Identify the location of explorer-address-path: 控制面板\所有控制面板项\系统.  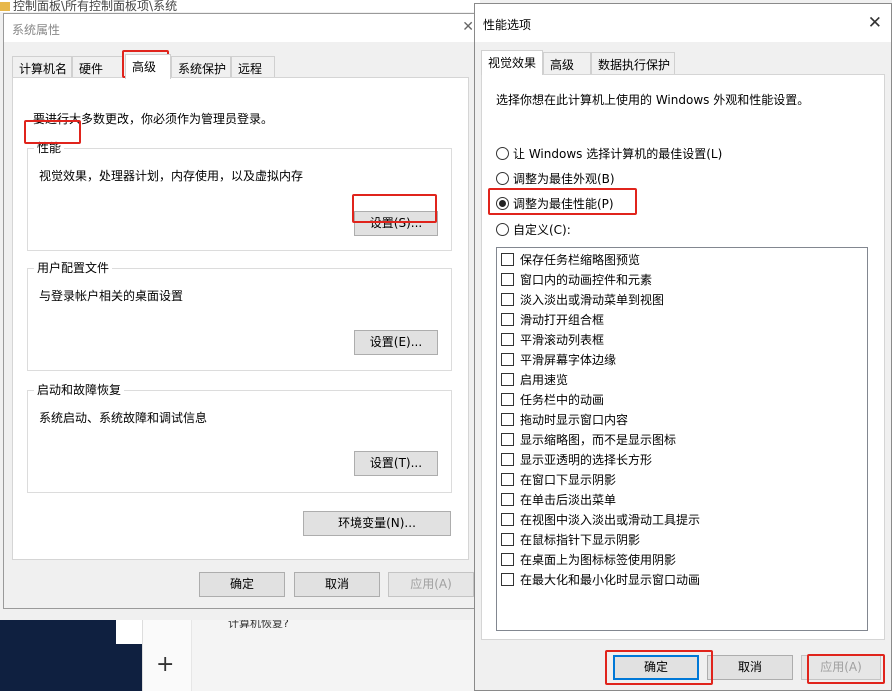
(240, 6).